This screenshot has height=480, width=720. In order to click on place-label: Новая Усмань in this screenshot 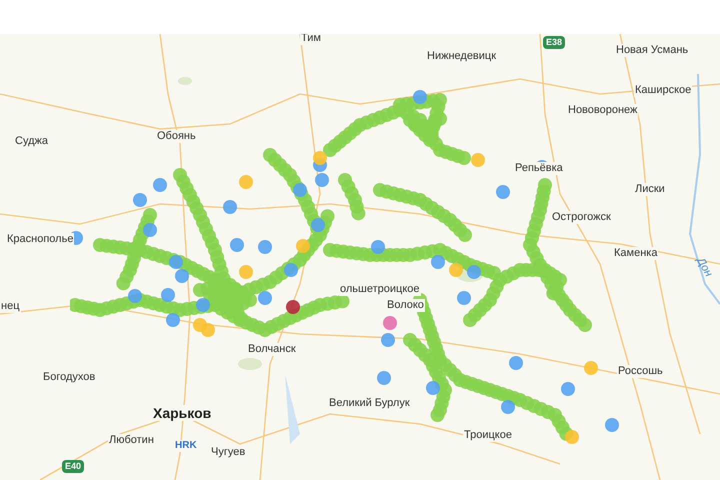, I will do `click(652, 50)`.